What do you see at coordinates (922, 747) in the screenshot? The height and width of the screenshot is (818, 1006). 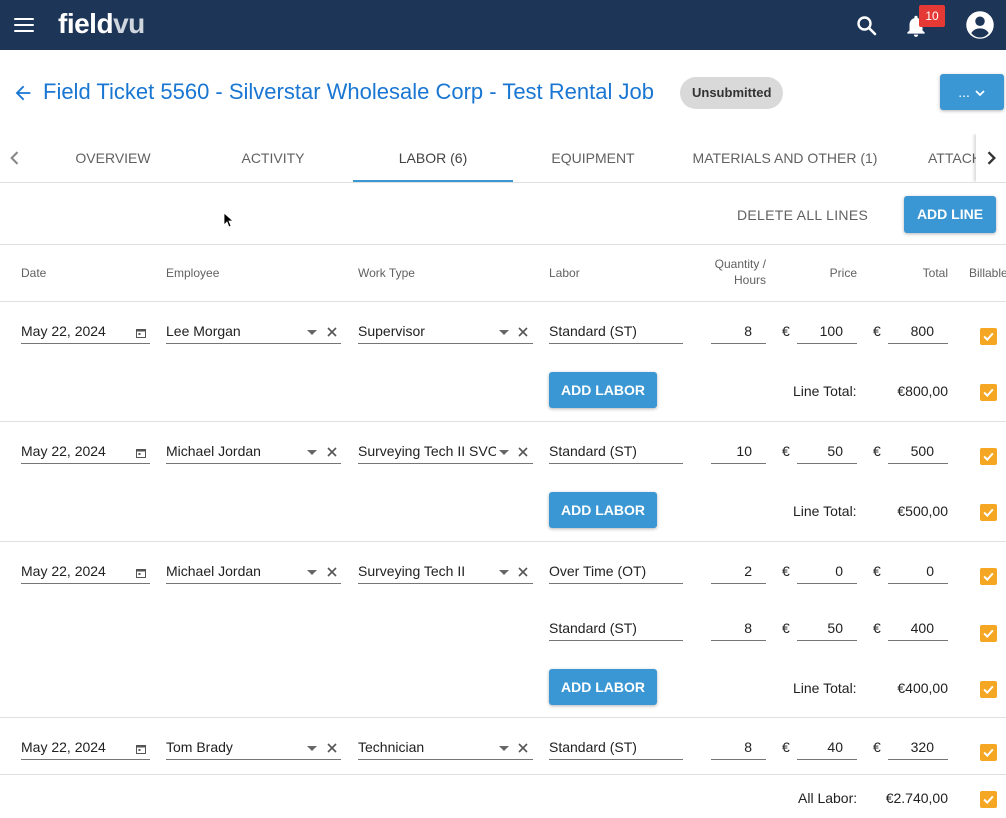 I see `total-value: 320` at bounding box center [922, 747].